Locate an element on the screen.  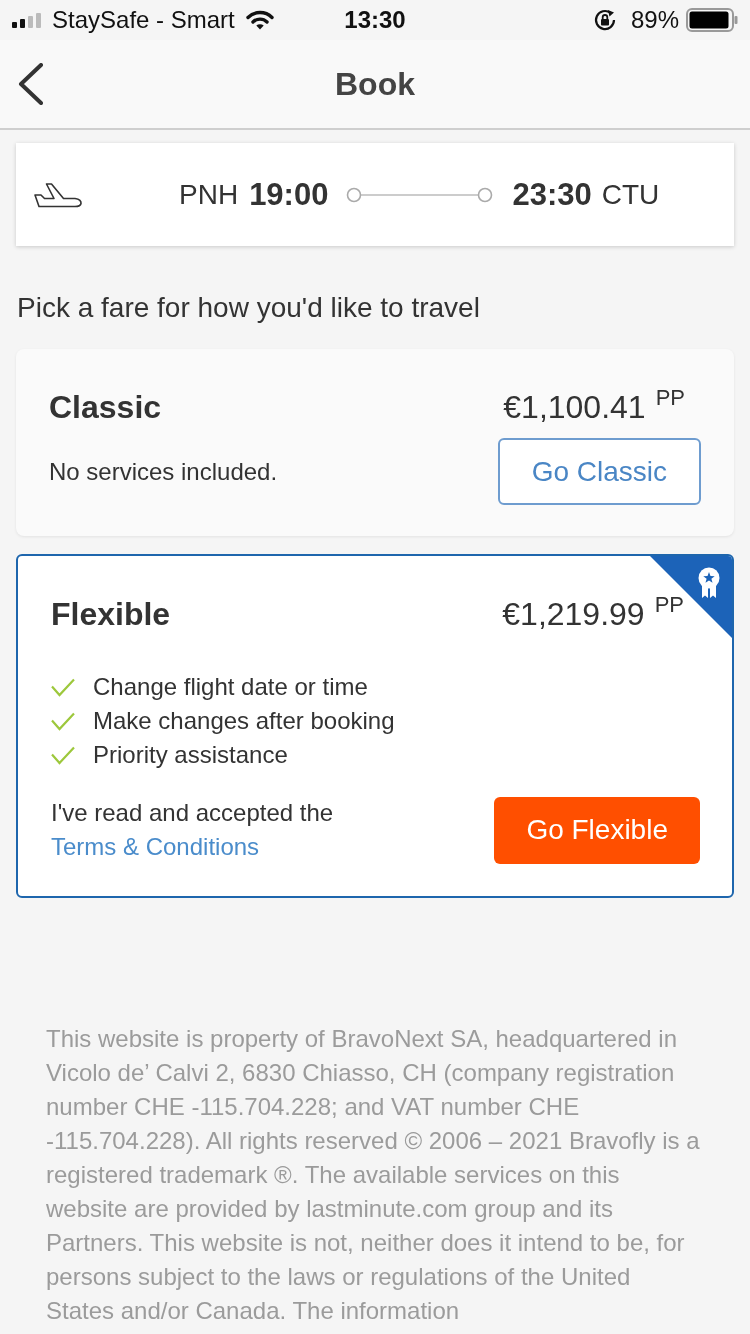
fare-button: Go Classic is located at coordinates (599, 471).